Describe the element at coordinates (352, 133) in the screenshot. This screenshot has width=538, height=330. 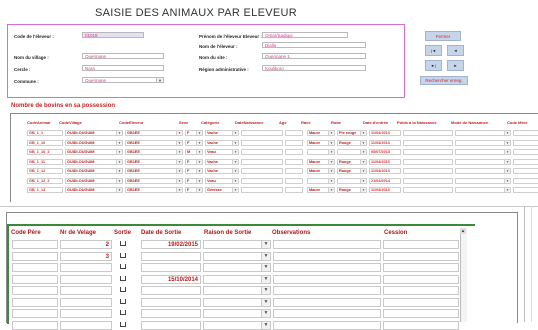
I see `robe-dropdown: Pie rouge ▼` at that location.